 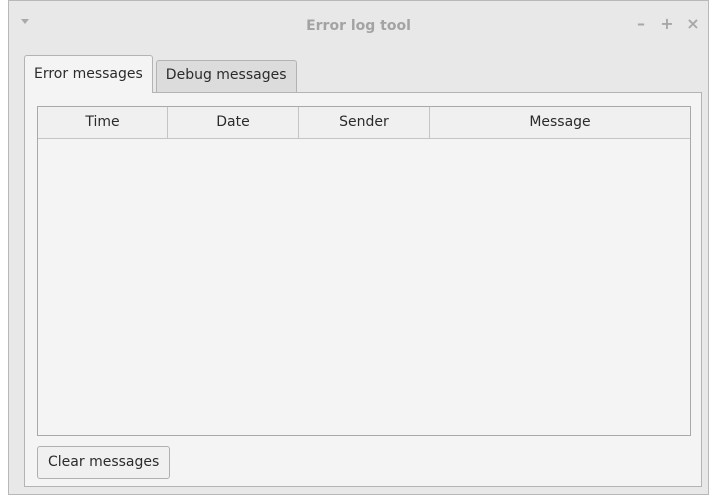 I want to click on minimize-icon: –, so click(x=641, y=24).